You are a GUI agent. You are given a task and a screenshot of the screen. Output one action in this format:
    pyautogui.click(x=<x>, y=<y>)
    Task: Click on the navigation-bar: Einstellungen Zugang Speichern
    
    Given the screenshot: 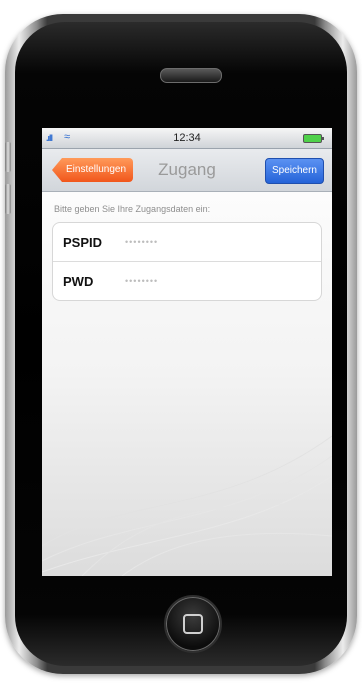 What is the action you would take?
    pyautogui.click(x=187, y=170)
    